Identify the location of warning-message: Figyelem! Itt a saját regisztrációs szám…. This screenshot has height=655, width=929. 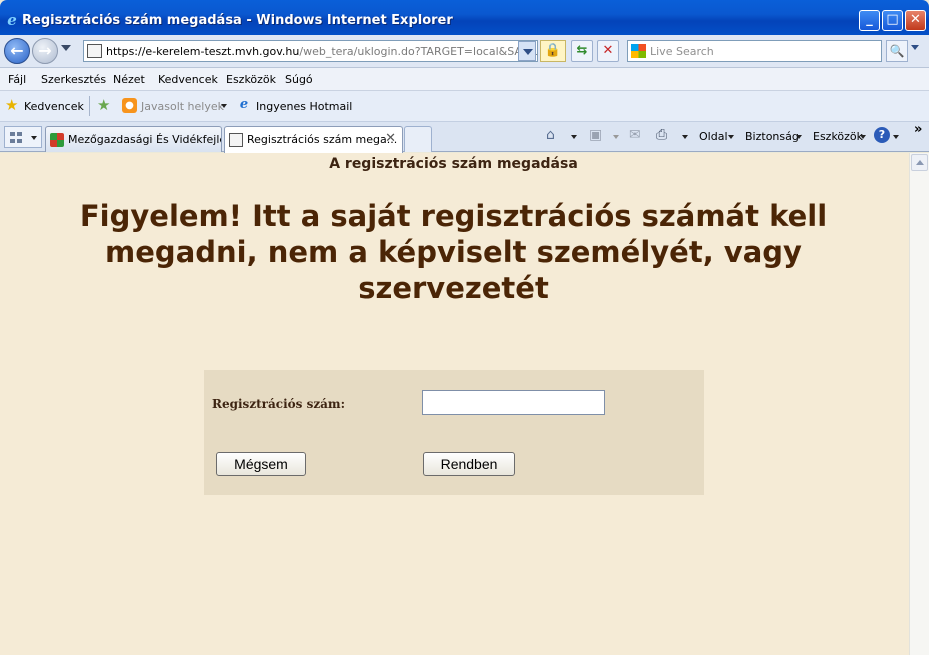
(453, 252).